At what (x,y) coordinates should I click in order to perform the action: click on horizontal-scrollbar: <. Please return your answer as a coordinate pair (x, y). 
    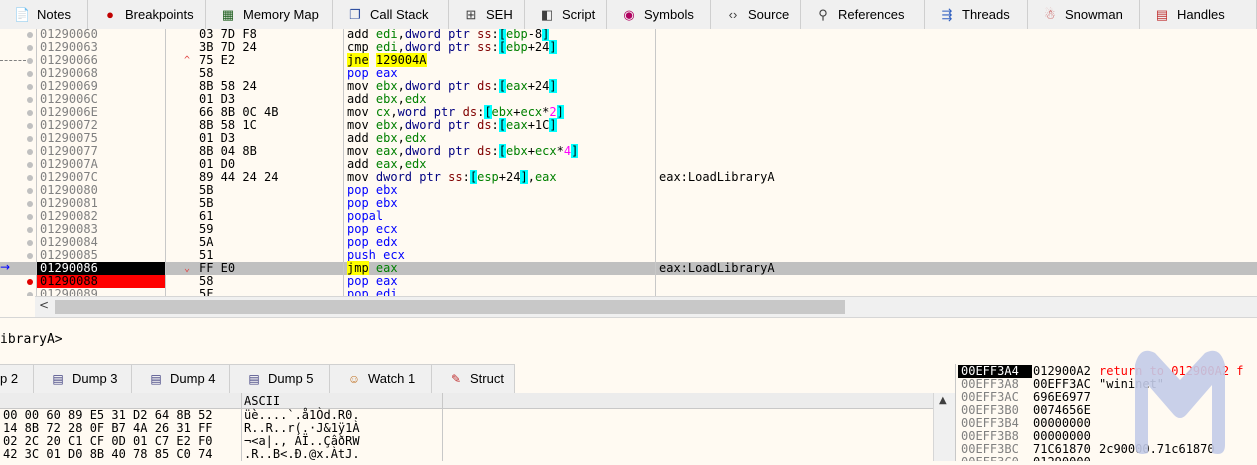
    Looking at the image, I should click on (646, 306).